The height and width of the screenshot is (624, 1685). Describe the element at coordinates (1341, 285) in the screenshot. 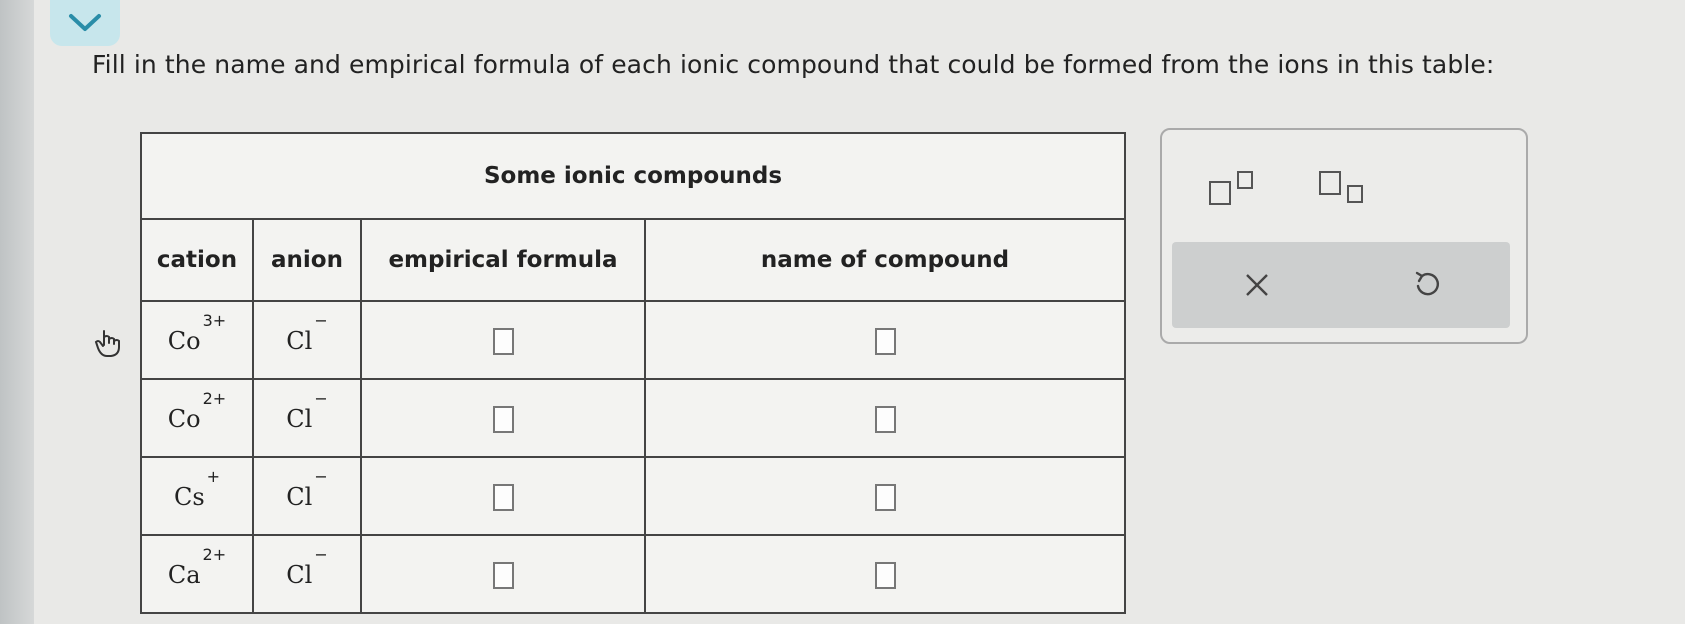

I see `action-bar` at that location.